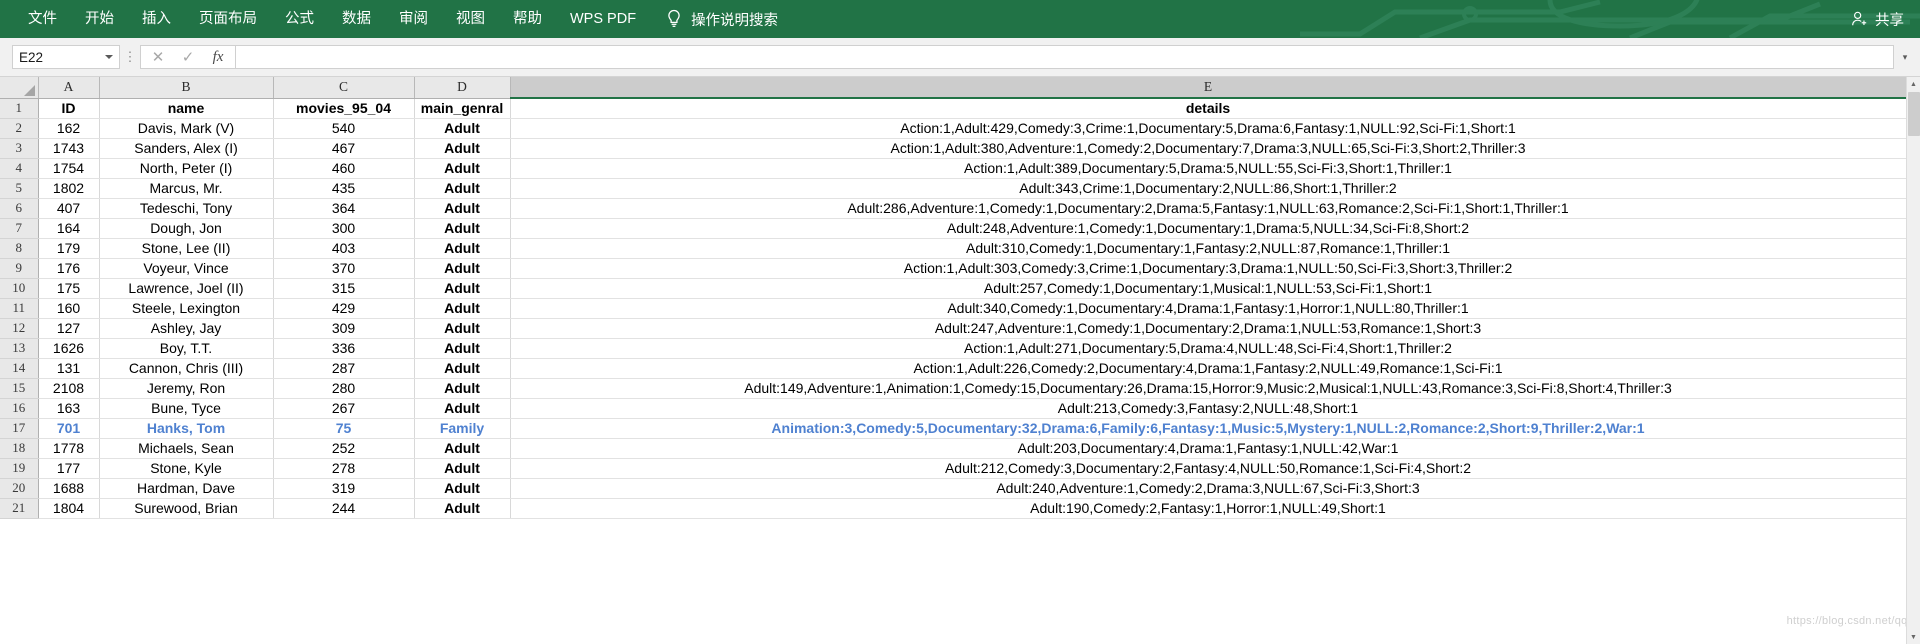 This screenshot has height=644, width=1920. Describe the element at coordinates (69, 328) in the screenshot. I see `cell-id: 127` at that location.